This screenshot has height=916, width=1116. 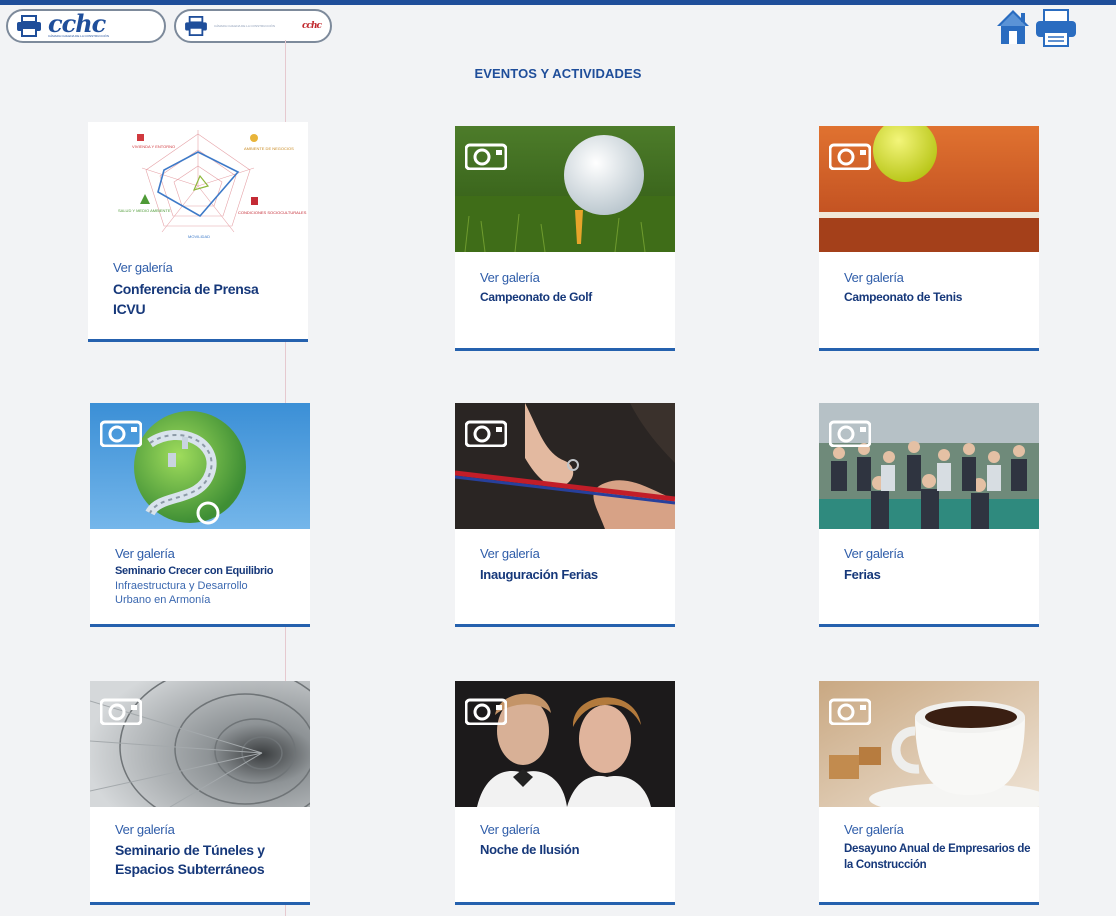 I want to click on event-name: Campeonato de Golf, so click(x=536, y=297).